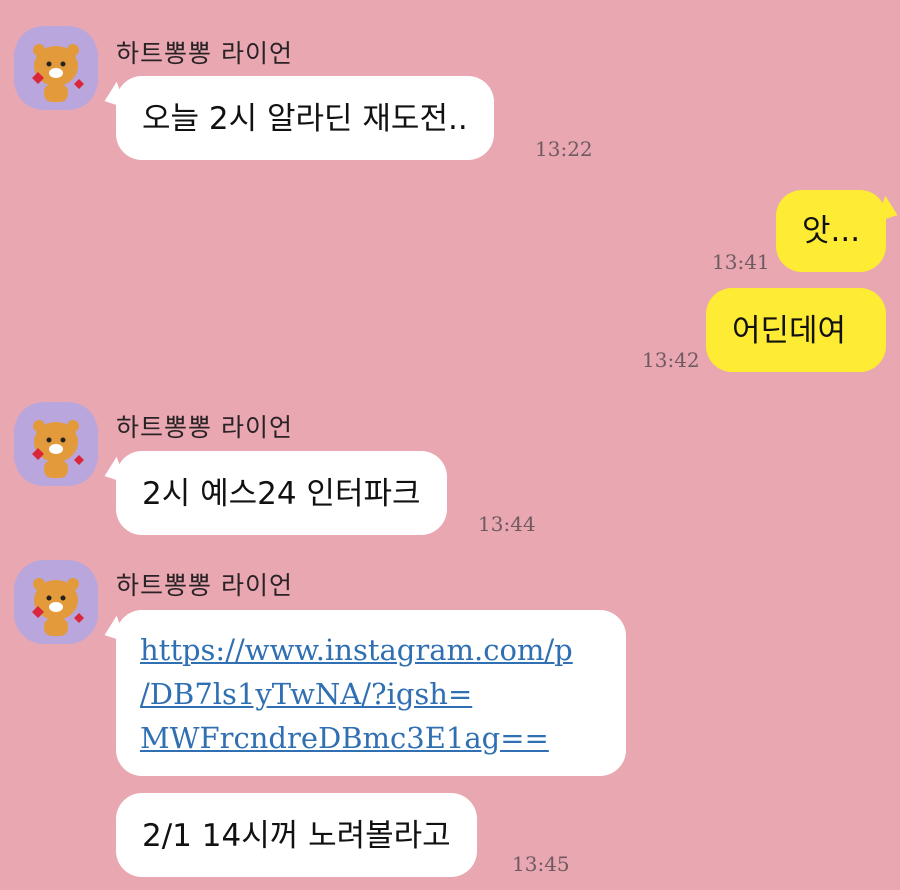 This screenshot has width=900, height=890. I want to click on link-line-2: /DB7ls1yTwNA/?igsh=, so click(306, 694).